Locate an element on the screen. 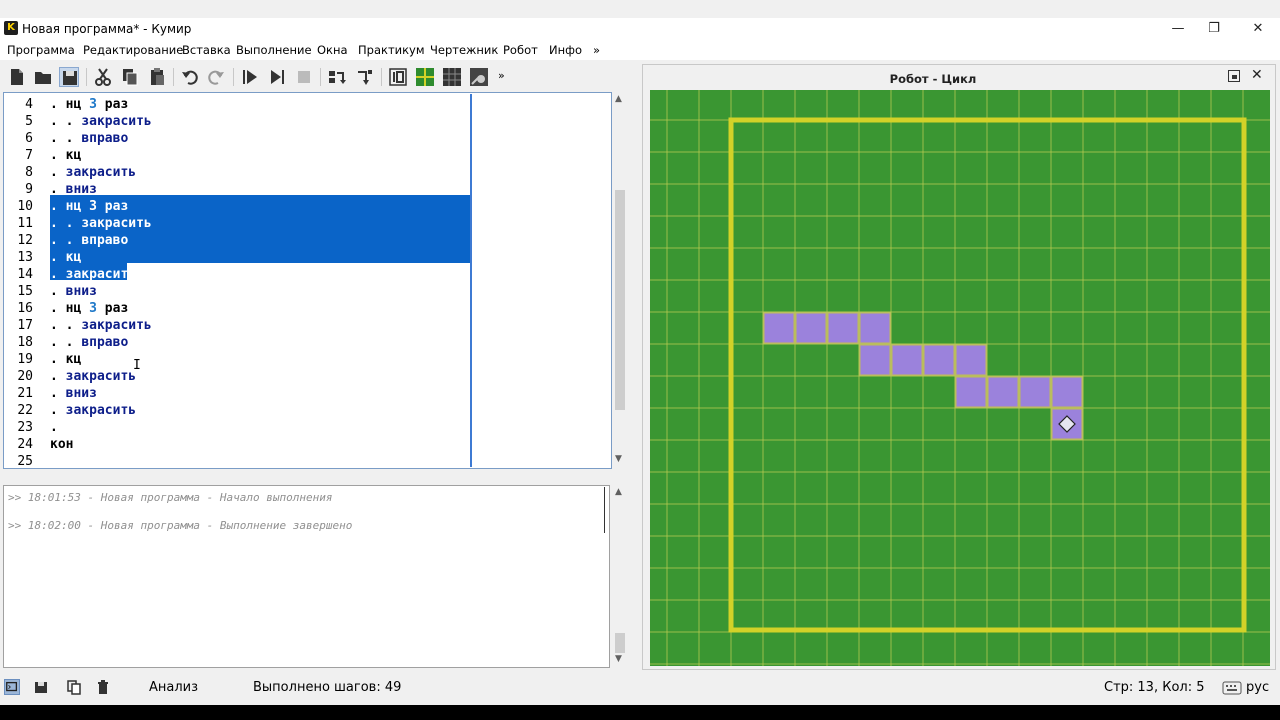 The width and height of the screenshot is (1280, 720). cut-icon is located at coordinates (103, 77).